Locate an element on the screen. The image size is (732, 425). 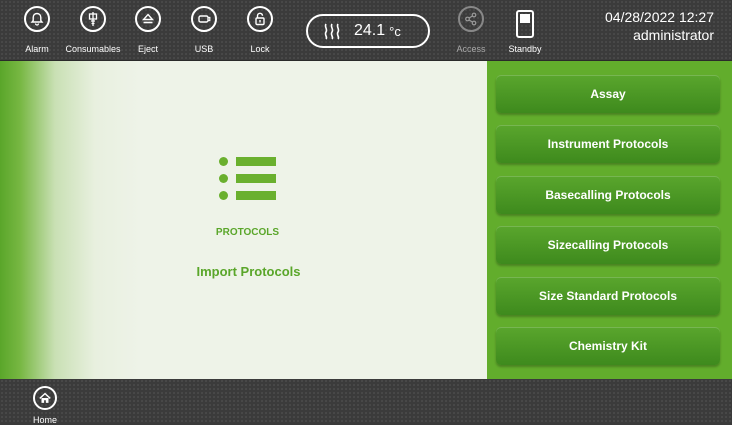
alarm-label: Alarm is located at coordinates (37, 49).